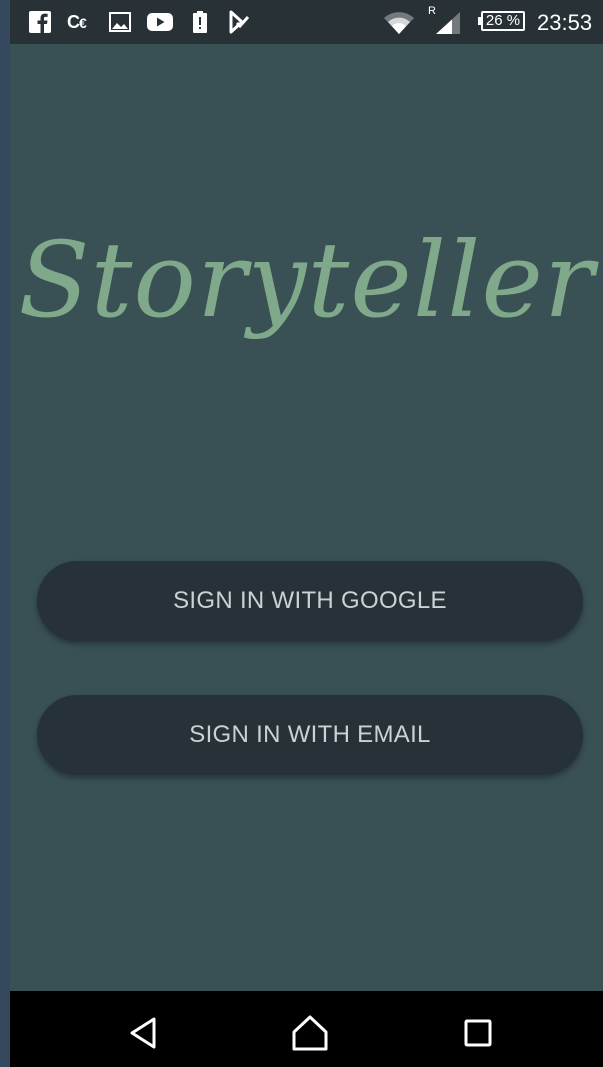 The image size is (603, 1067). I want to click on sign-in-email-button: SIGN IN WITH EMAIL, so click(310, 735).